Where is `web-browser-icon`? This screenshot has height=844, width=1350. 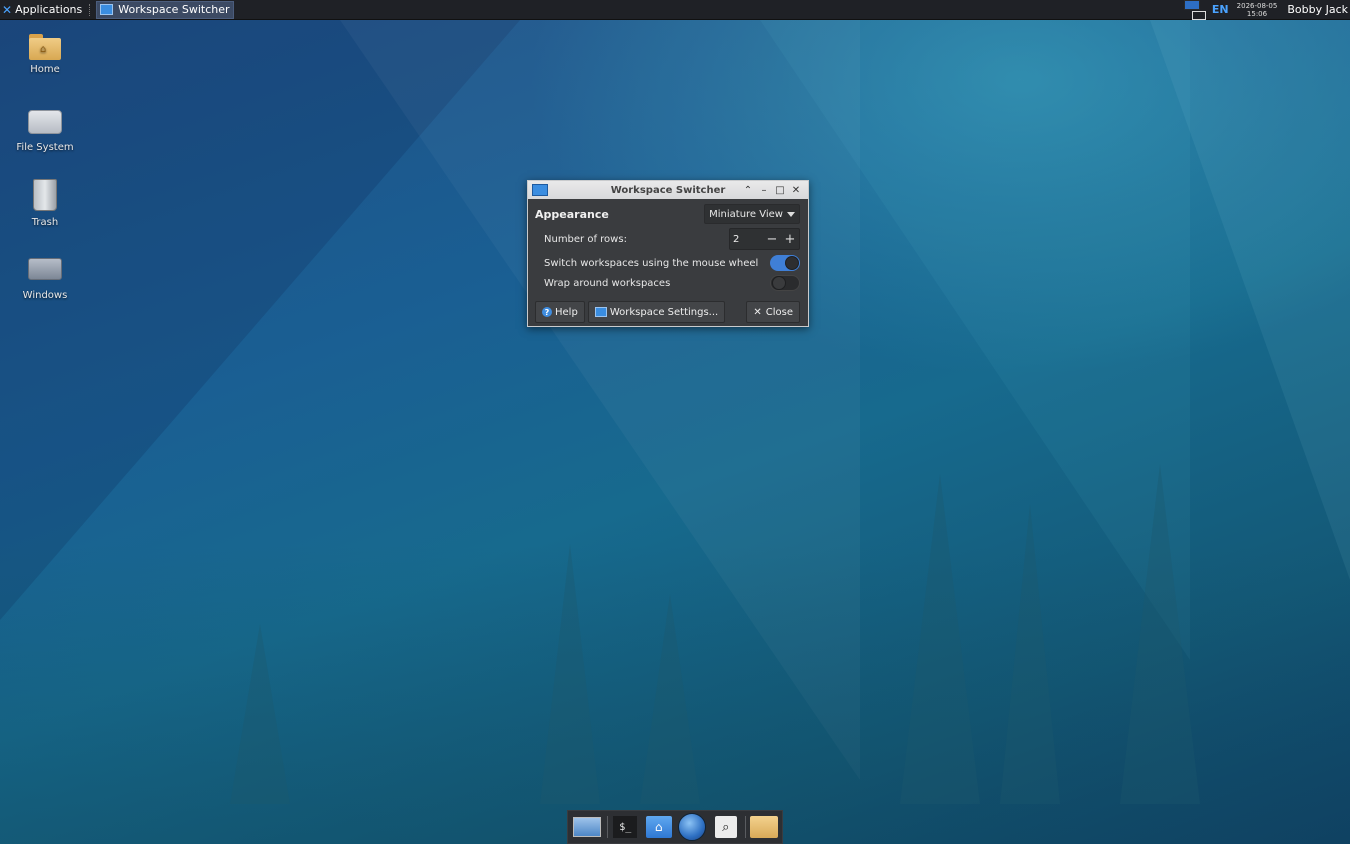 web-browser-icon is located at coordinates (692, 827).